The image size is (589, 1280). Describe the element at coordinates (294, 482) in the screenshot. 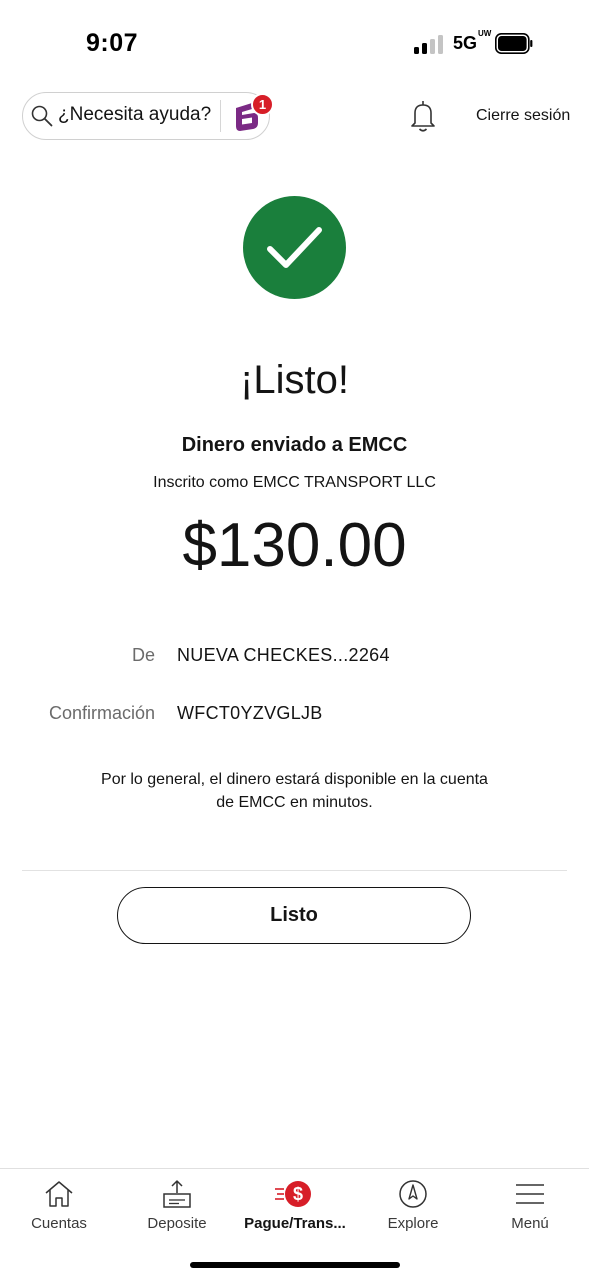

I see `enrolled-as-text: Inscrito como EMCC TRANSPORT LLC` at that location.